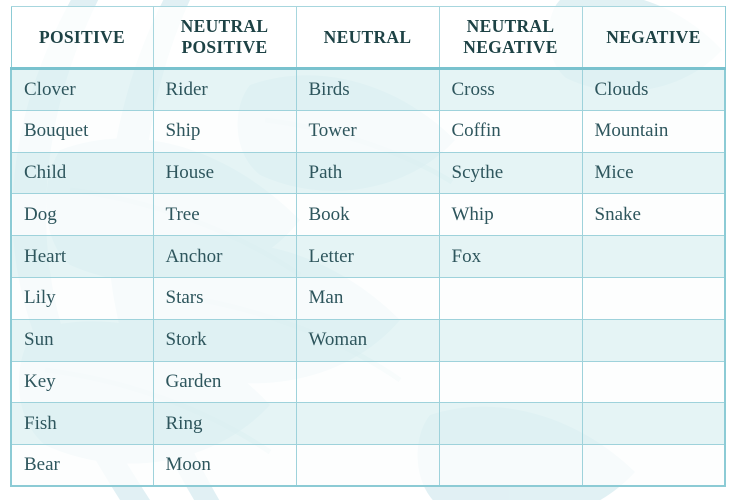  I want to click on table-cell-positive: Bear, so click(82, 466).